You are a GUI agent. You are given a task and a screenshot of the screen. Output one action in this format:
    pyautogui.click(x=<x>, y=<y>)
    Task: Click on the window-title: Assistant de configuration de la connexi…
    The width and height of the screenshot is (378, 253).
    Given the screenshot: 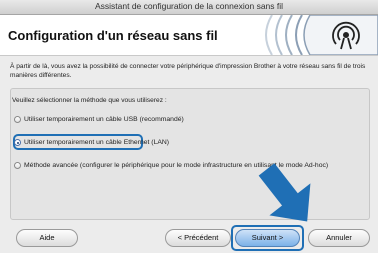 What is the action you would take?
    pyautogui.click(x=189, y=6)
    